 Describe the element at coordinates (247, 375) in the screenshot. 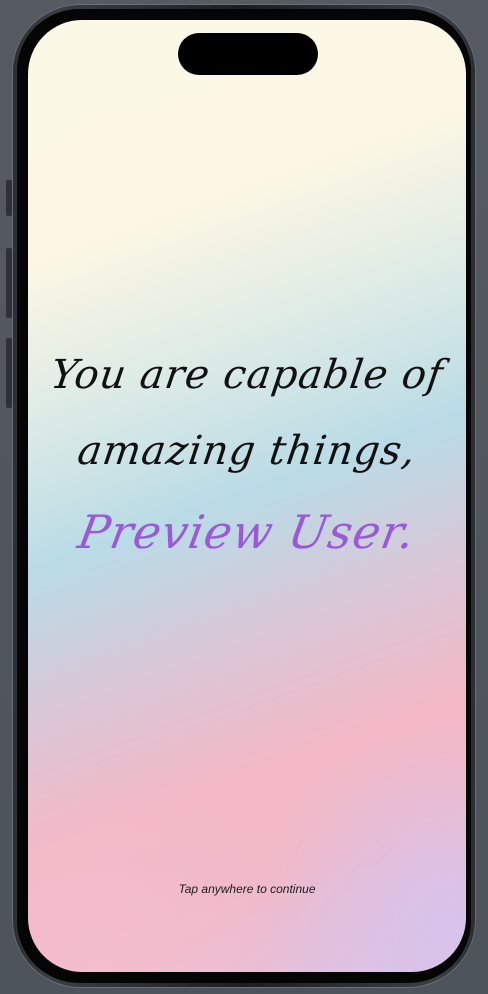

I see `quote-line-1: You are capable of` at that location.